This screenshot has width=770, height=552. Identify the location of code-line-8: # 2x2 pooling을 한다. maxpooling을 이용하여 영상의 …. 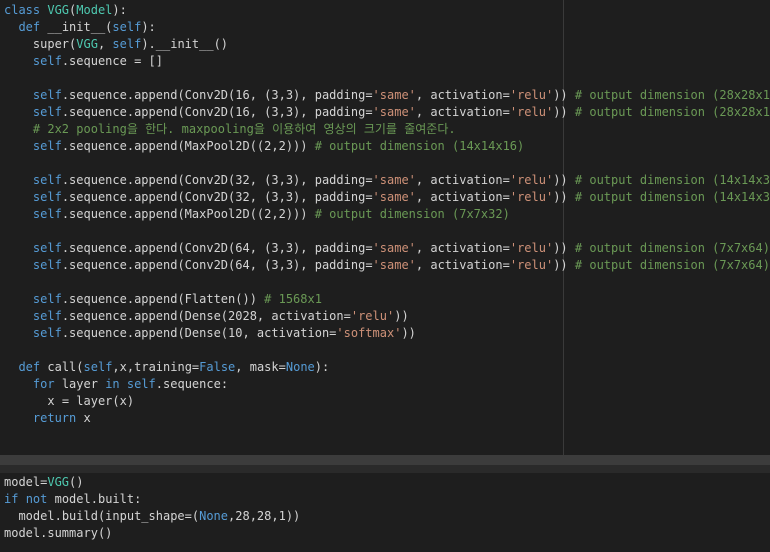
(244, 129).